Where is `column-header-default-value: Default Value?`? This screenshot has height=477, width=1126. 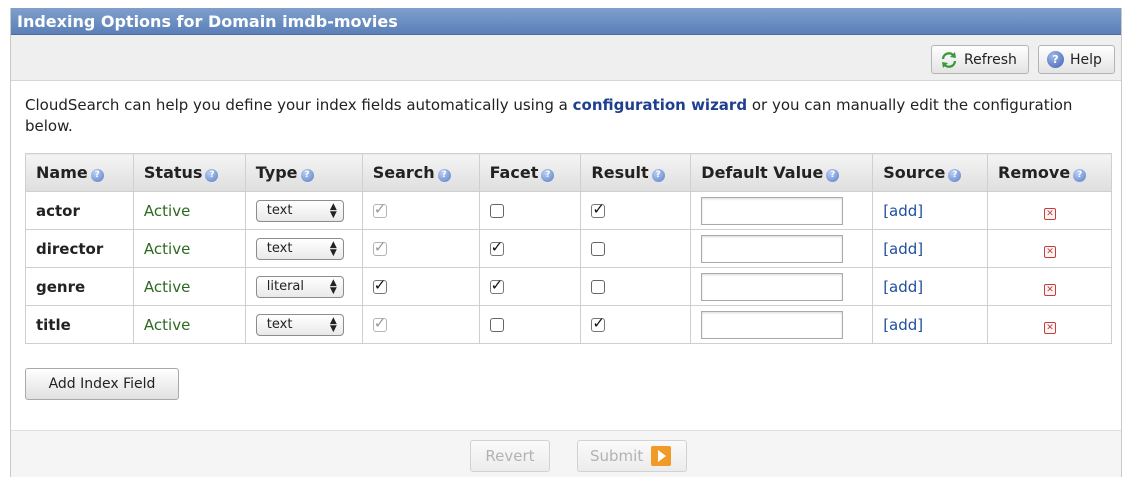
column-header-default-value: Default Value? is located at coordinates (782, 172).